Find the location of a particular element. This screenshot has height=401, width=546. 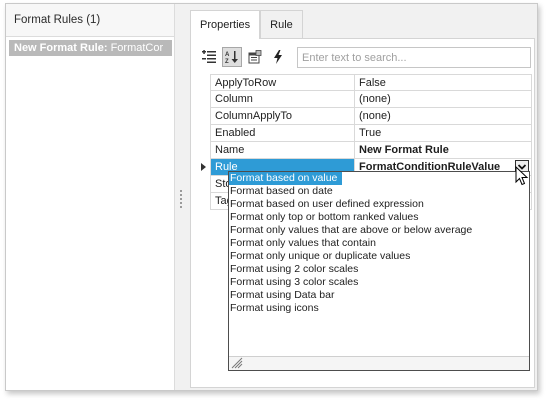

tab-rule: Rule is located at coordinates (281, 24).